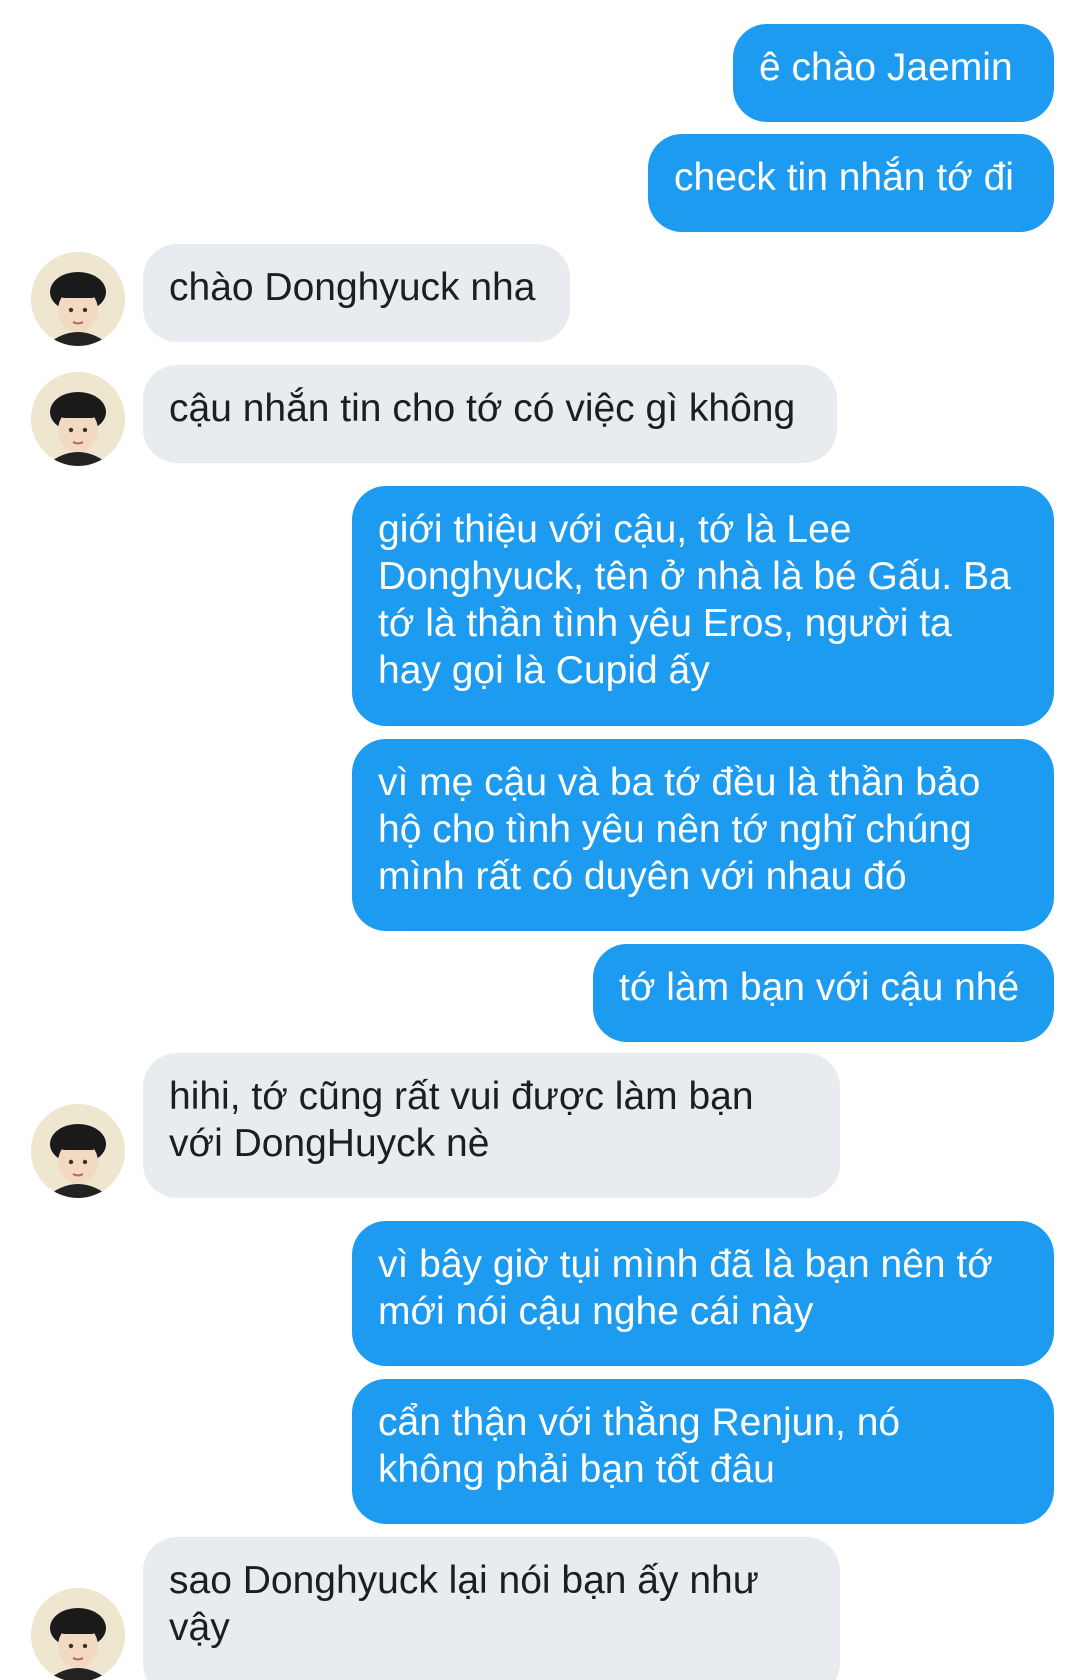 The image size is (1080, 1680). What do you see at coordinates (490, 414) in the screenshot?
I see `incoming-message-bubble: cậu nhắn tin cho tớ có việc gì không` at bounding box center [490, 414].